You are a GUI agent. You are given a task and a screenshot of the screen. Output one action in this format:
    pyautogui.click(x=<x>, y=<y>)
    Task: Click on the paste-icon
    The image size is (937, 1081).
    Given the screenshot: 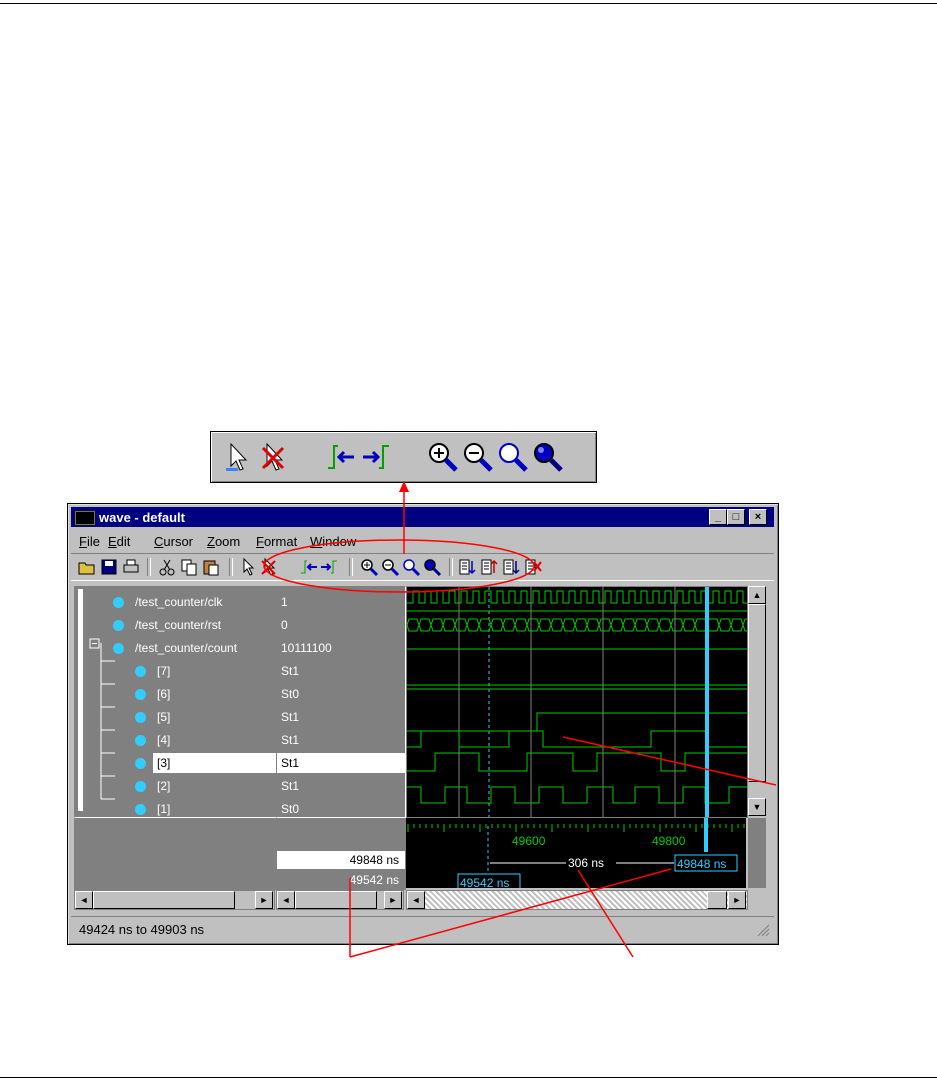 What is the action you would take?
    pyautogui.click(x=211, y=567)
    